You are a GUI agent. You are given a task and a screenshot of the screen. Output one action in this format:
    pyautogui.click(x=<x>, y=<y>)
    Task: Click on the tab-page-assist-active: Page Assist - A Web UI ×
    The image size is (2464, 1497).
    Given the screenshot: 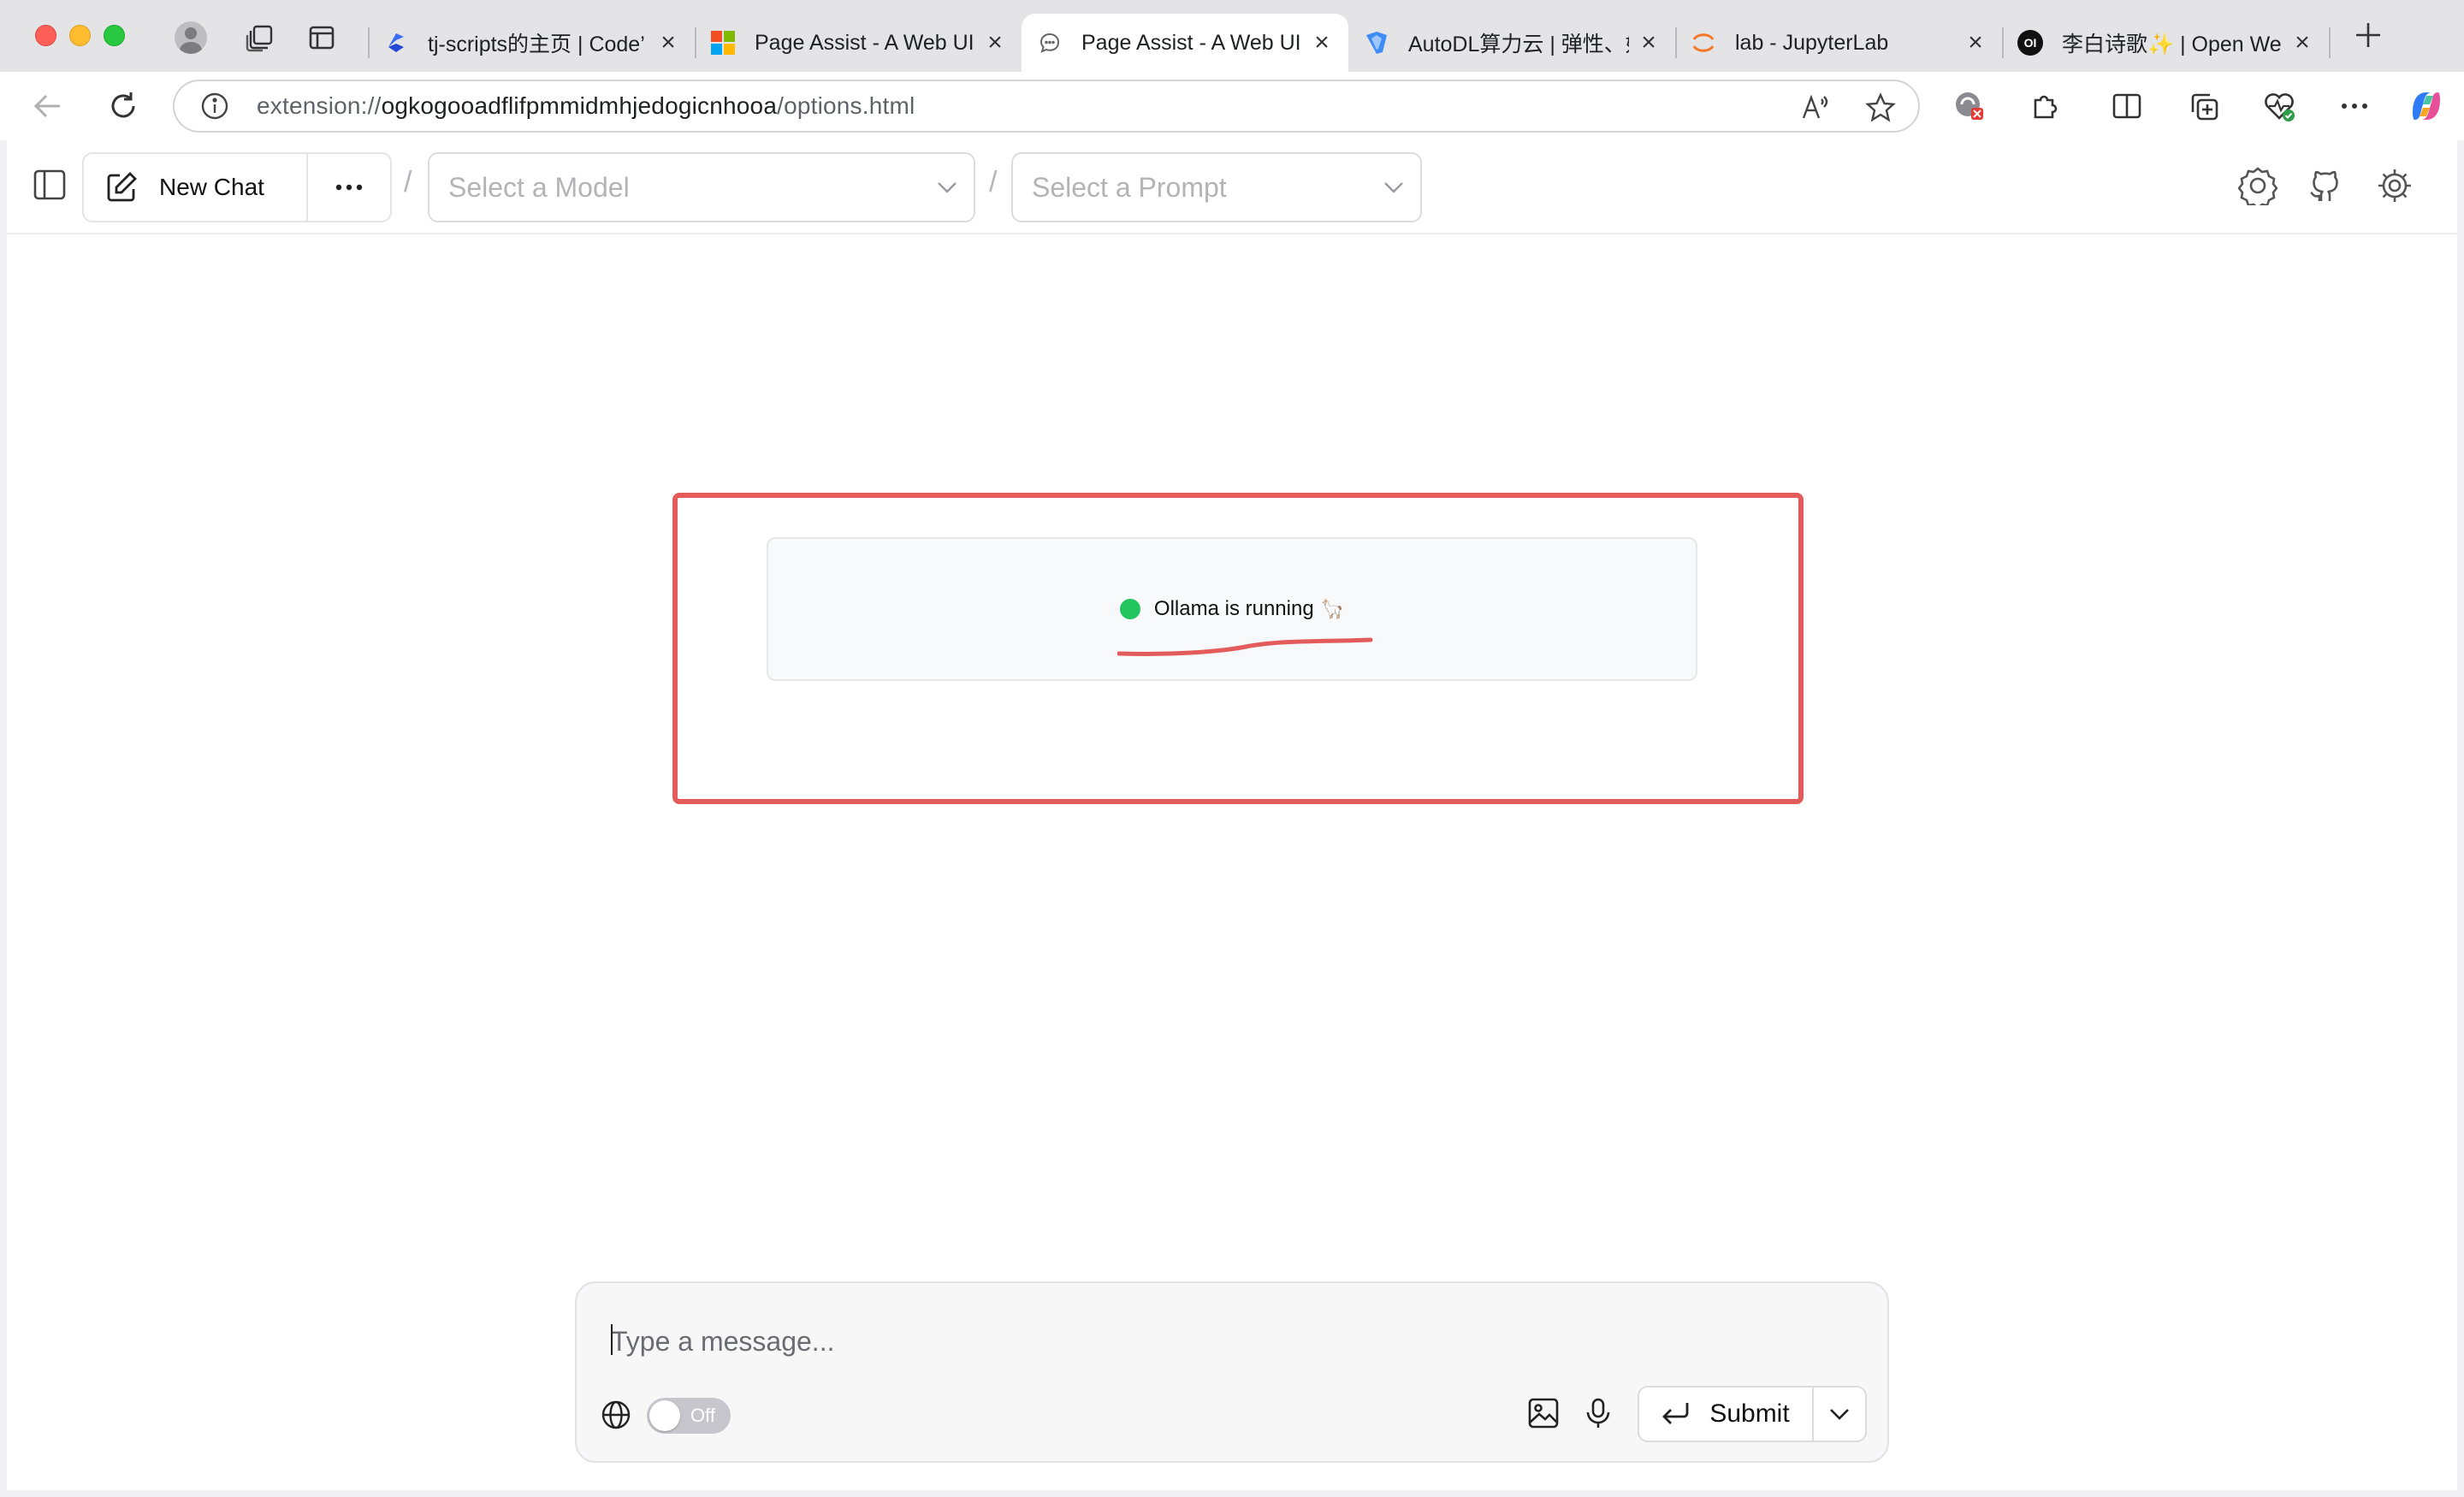 What is the action you would take?
    pyautogui.click(x=1185, y=43)
    